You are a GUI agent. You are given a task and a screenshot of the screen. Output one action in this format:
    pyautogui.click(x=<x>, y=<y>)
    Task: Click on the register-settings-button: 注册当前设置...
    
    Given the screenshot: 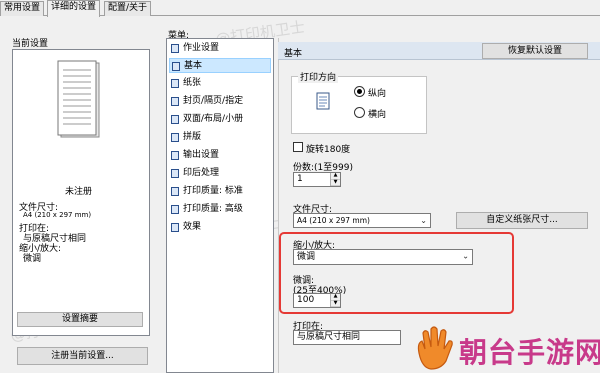 What is the action you would take?
    pyautogui.click(x=82, y=356)
    